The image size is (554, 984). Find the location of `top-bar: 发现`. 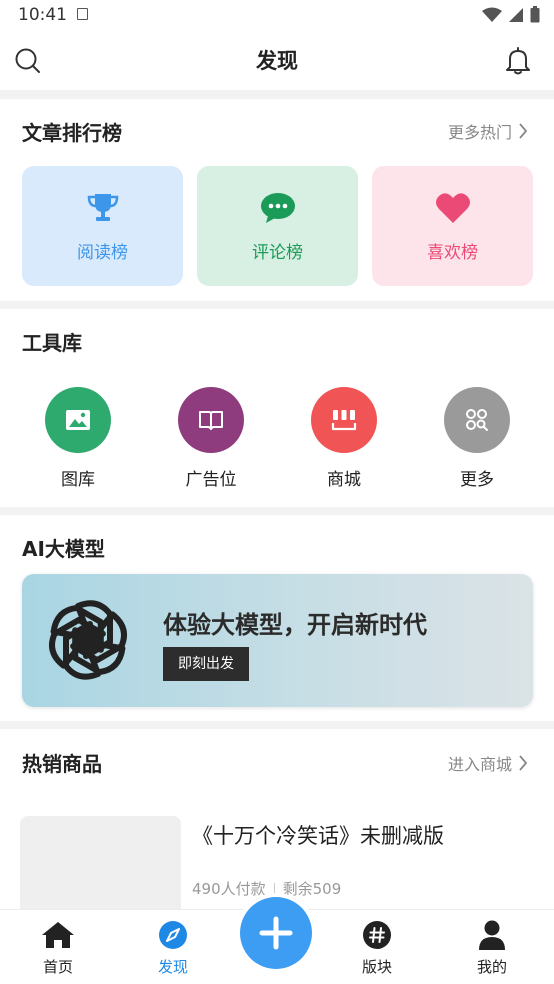

top-bar: 发现 is located at coordinates (277, 61).